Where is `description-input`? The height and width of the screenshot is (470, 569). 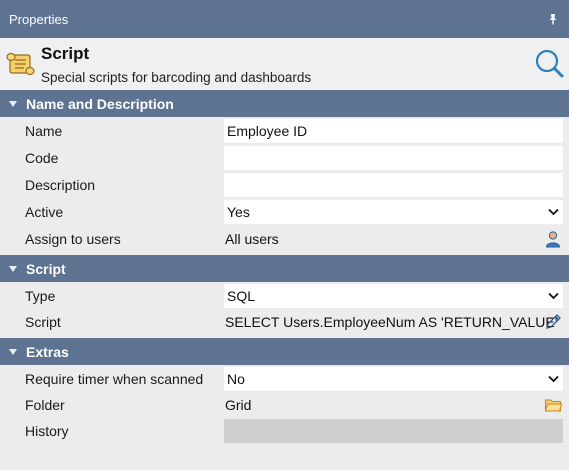 description-input is located at coordinates (393, 185).